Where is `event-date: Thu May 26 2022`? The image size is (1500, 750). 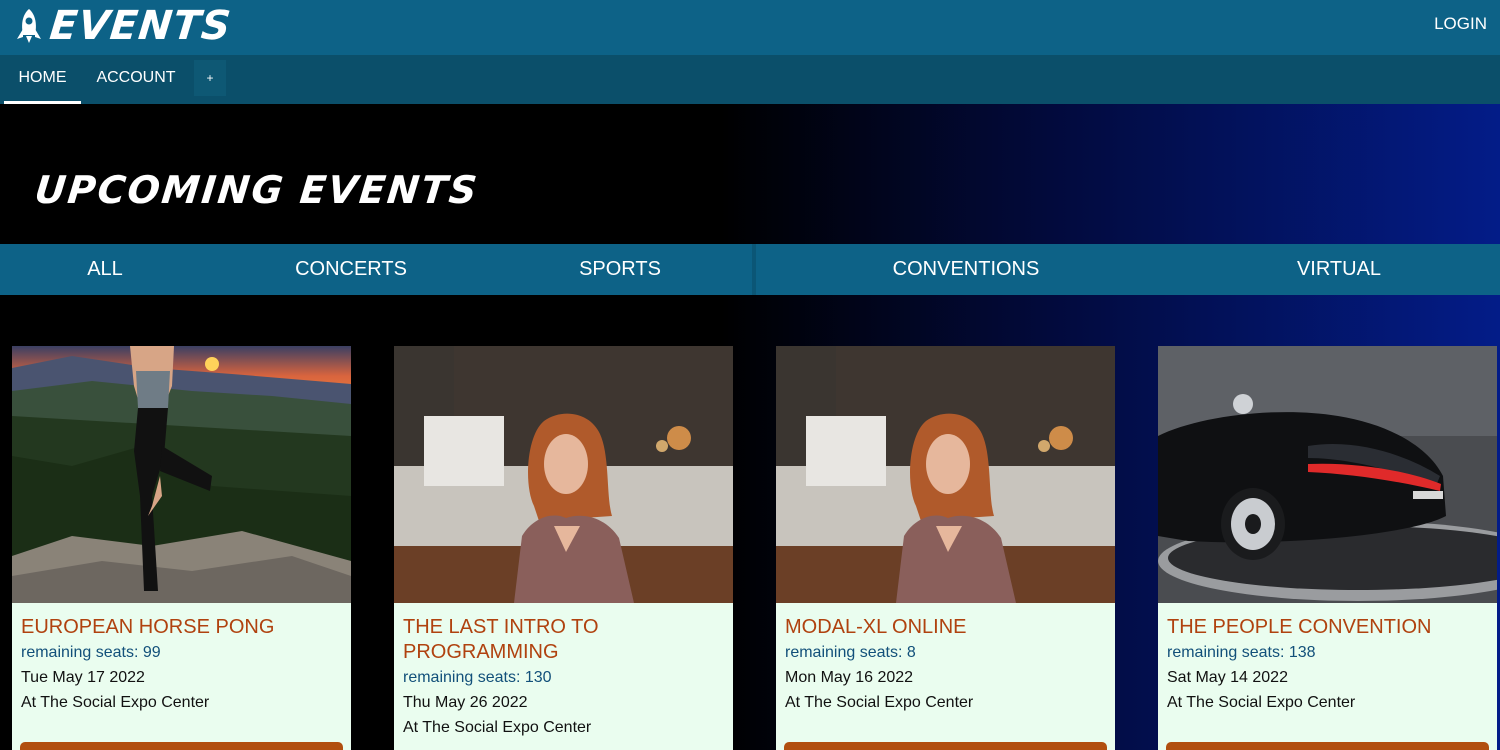 event-date: Thu May 26 2022 is located at coordinates (465, 702).